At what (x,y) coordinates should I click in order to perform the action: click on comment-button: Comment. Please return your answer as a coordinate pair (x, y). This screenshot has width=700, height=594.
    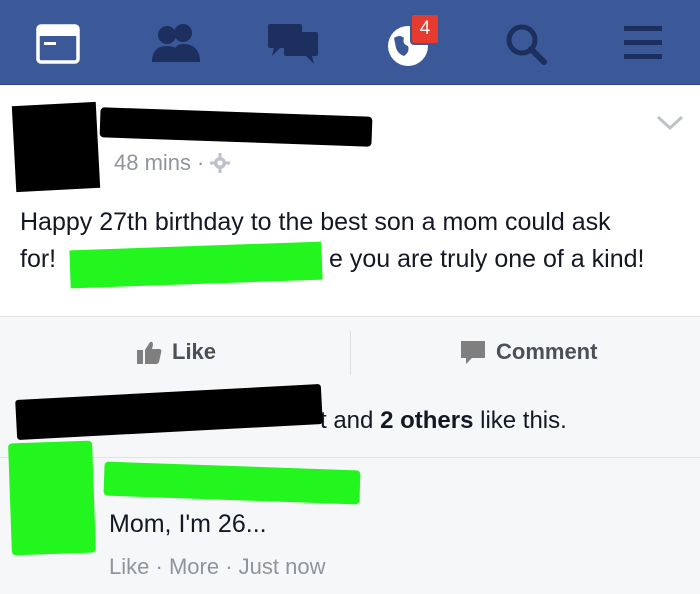
    Looking at the image, I should click on (528, 352).